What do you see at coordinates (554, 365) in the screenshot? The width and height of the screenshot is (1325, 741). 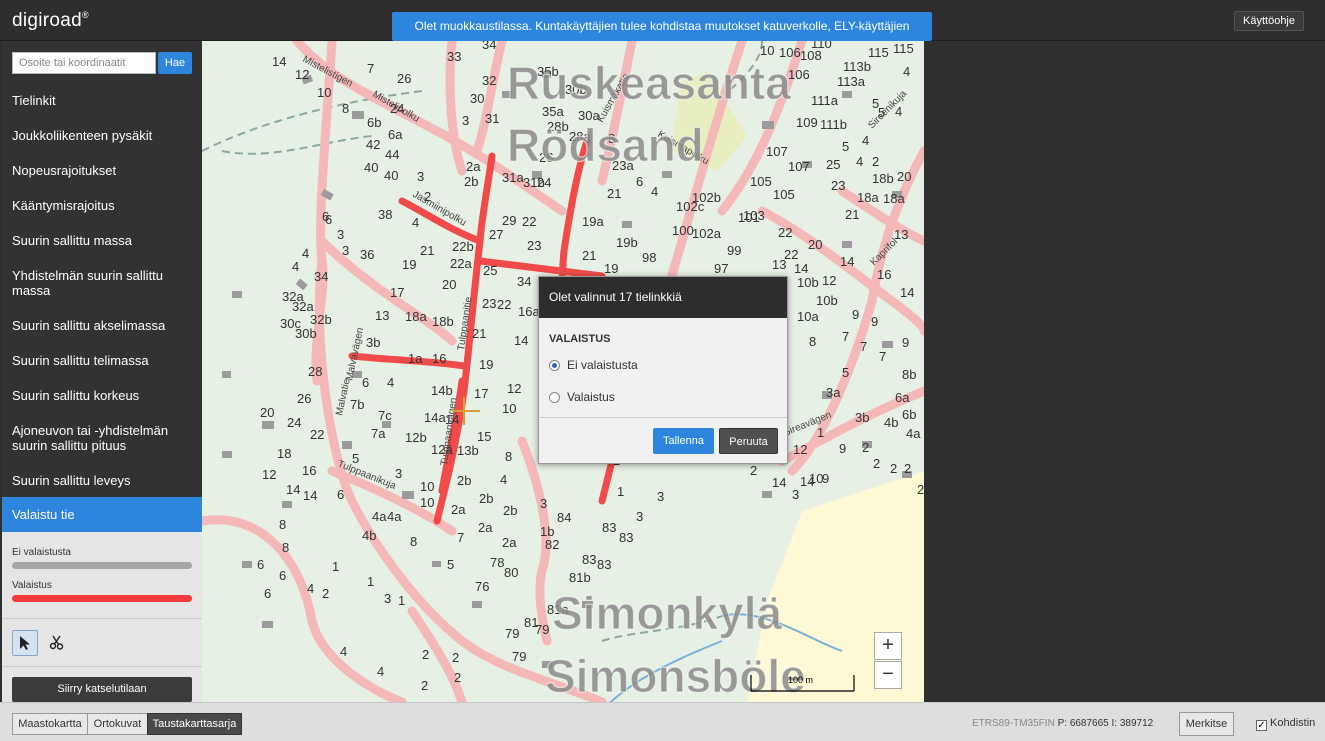 I see `radio-no-lighting` at bounding box center [554, 365].